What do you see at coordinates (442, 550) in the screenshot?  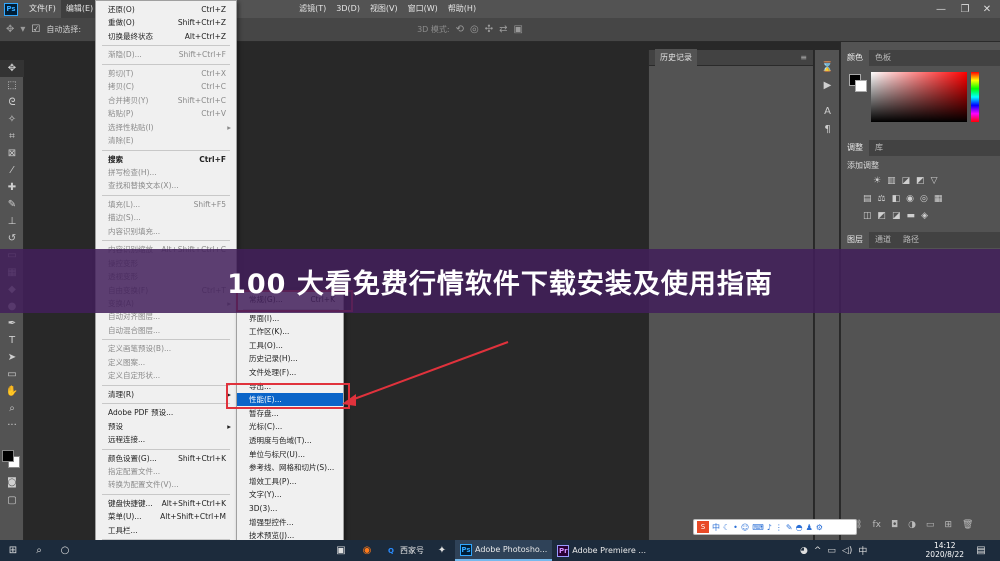 I see `feishu-icon: ✦` at bounding box center [442, 550].